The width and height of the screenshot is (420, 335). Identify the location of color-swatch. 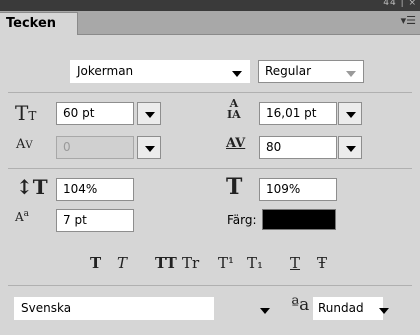
(299, 219).